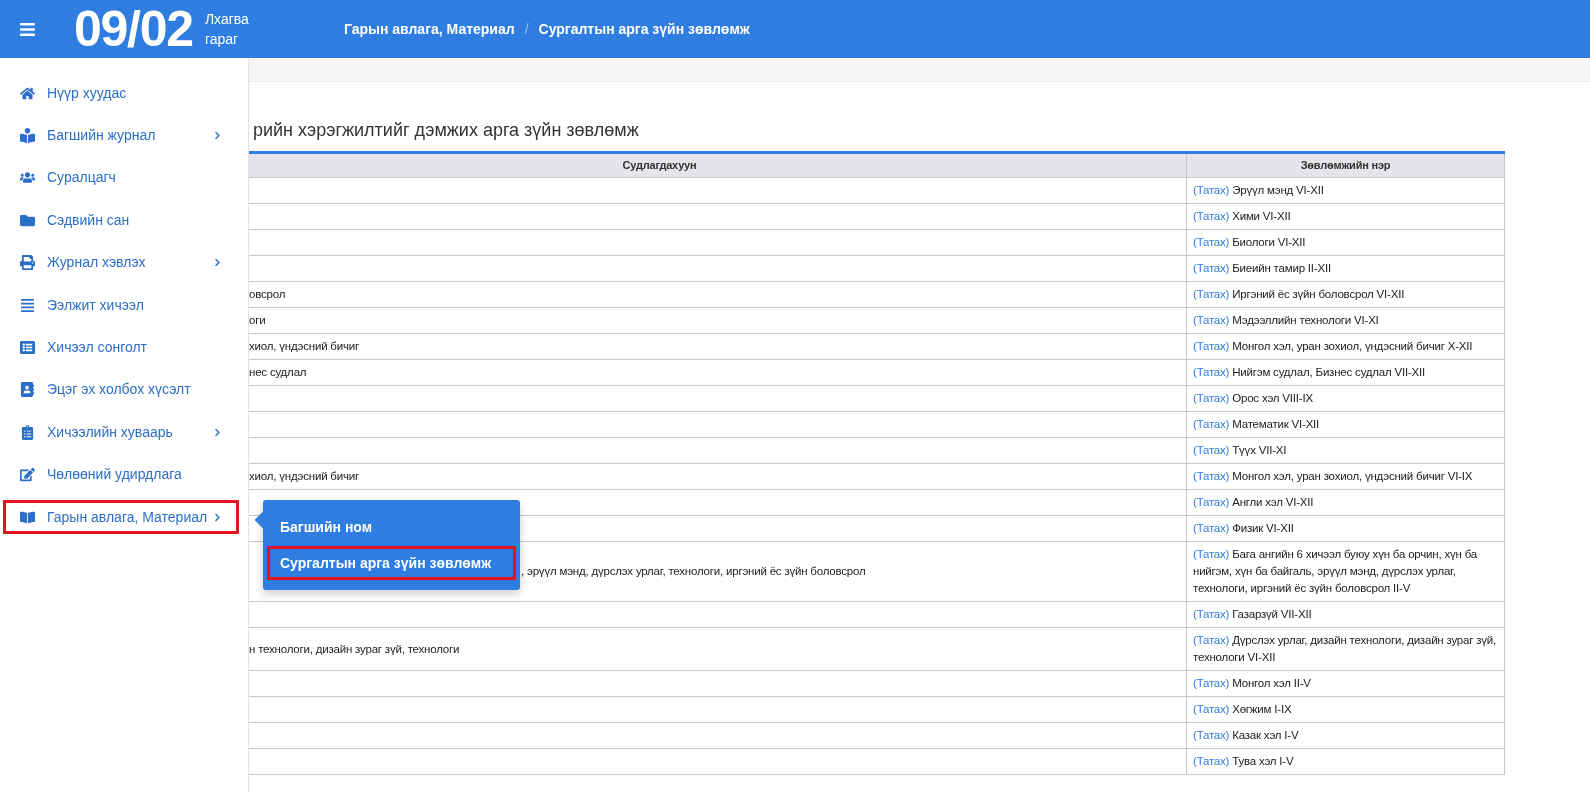  What do you see at coordinates (121, 220) in the screenshot?
I see `sidebar-item: Сэдвийн сан` at bounding box center [121, 220].